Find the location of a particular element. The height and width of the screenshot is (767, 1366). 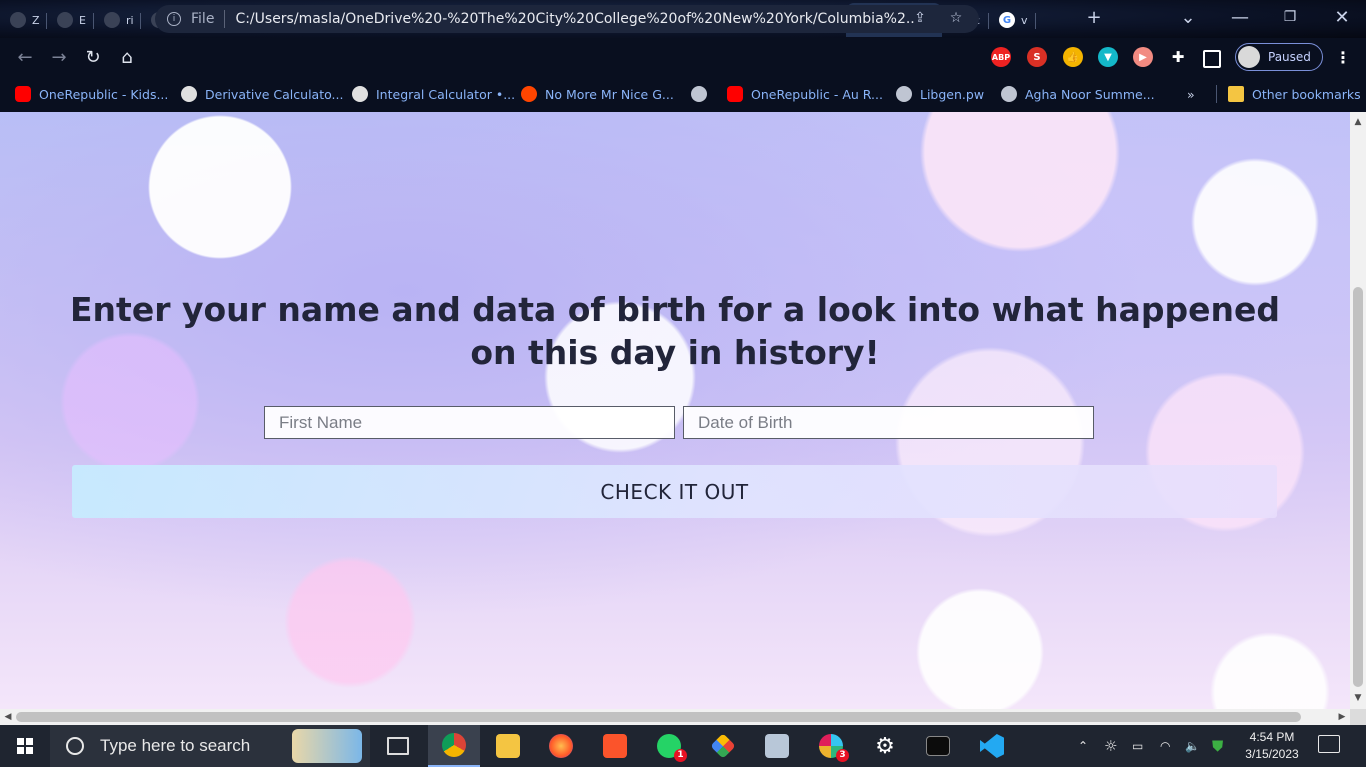

site-info-icon: i is located at coordinates (174, 19).